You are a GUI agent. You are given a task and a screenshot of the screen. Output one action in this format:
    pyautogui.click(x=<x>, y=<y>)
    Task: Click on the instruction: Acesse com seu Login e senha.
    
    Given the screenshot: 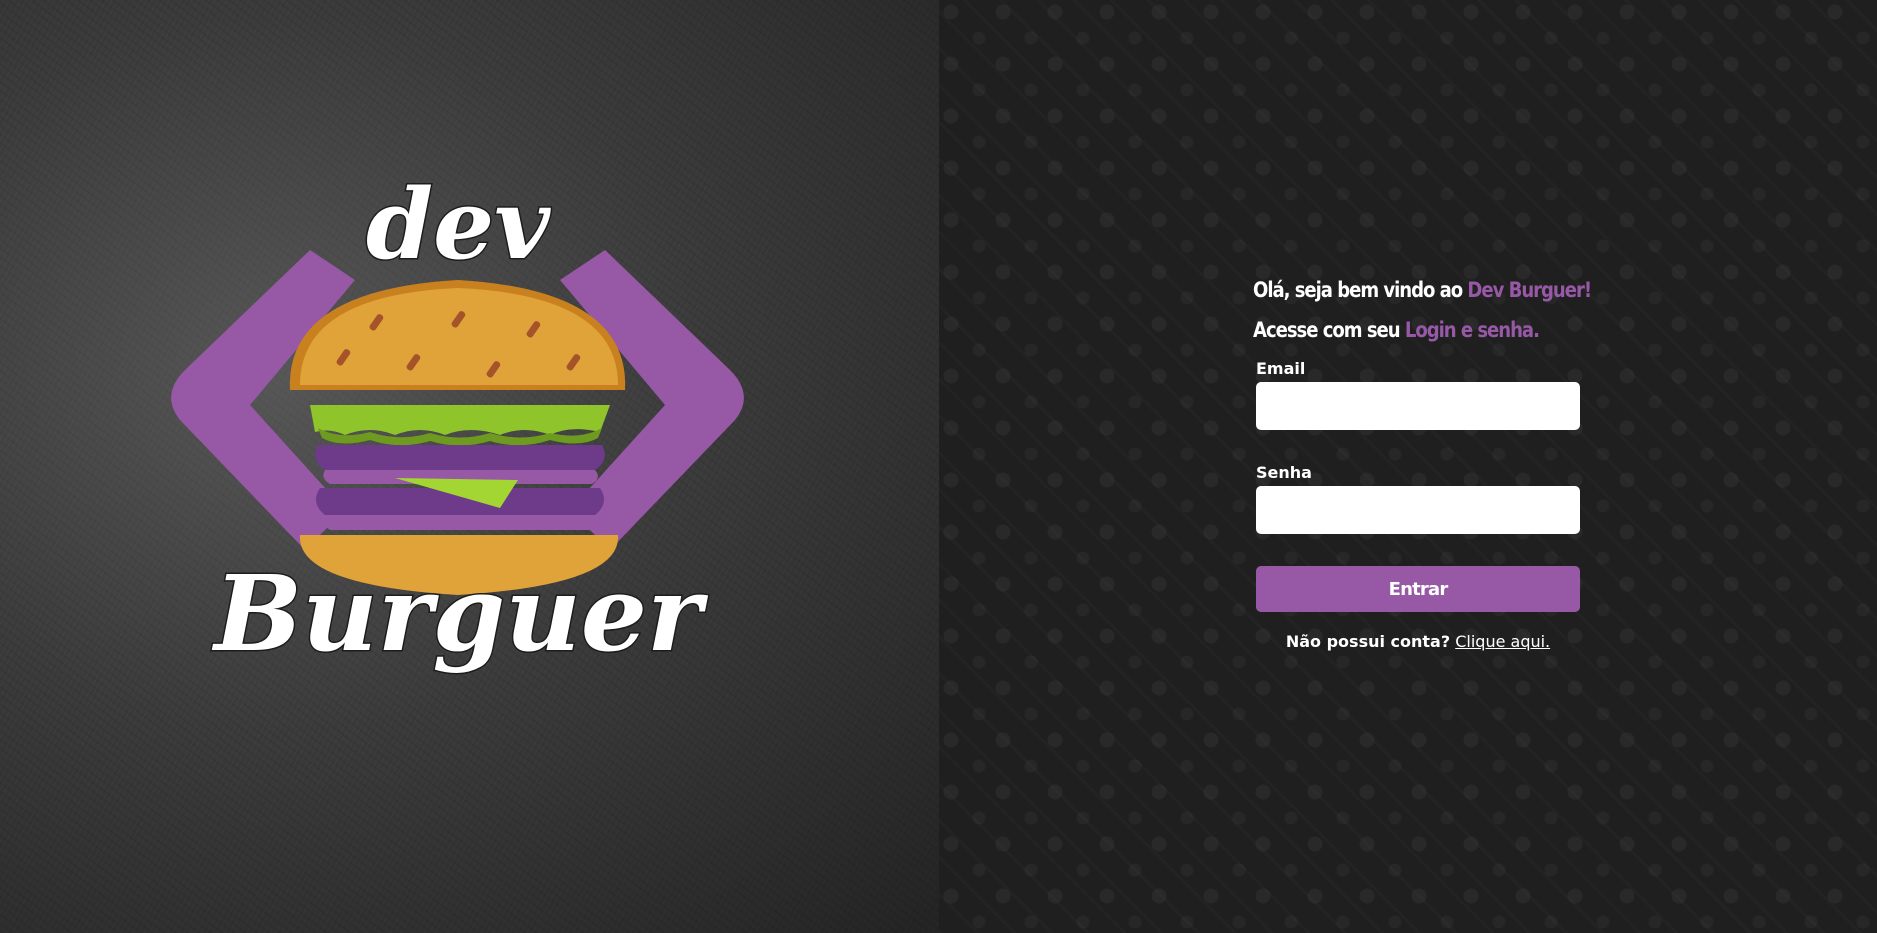 What is the action you would take?
    pyautogui.click(x=1396, y=330)
    